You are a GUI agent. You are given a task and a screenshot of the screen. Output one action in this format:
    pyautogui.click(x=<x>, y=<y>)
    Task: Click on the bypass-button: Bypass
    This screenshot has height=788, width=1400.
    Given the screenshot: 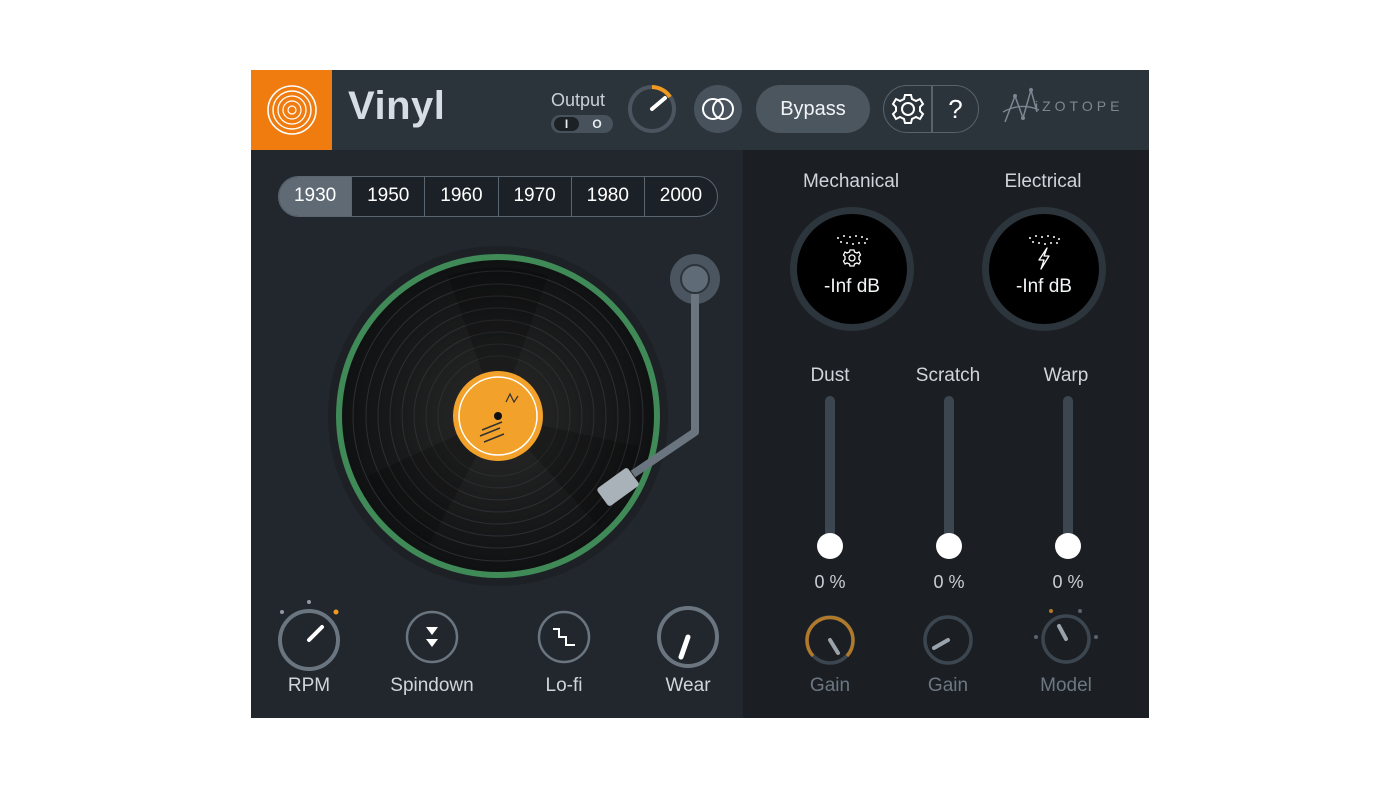 What is the action you would take?
    pyautogui.click(x=813, y=109)
    